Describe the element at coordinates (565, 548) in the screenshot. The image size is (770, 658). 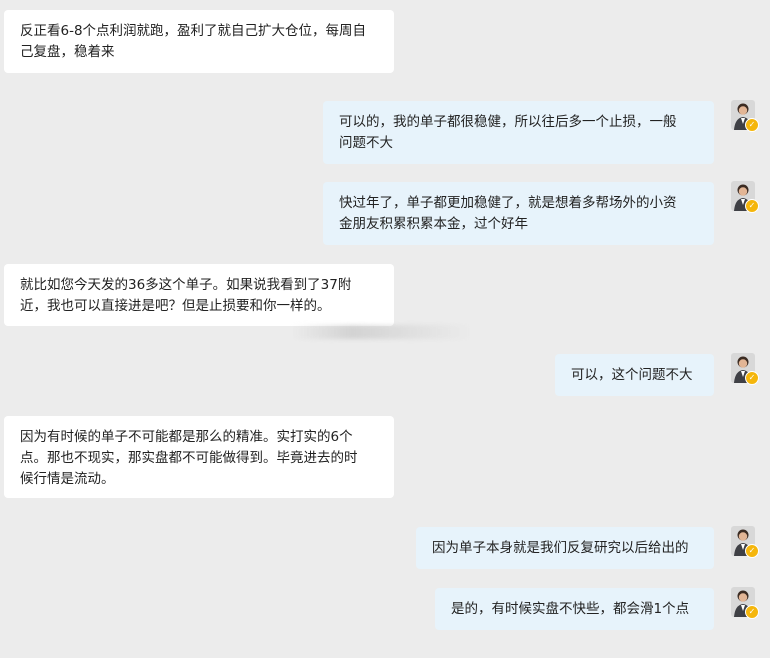
I see `message-bubble: 因为单子本身就是我们反复研究以后给出的` at that location.